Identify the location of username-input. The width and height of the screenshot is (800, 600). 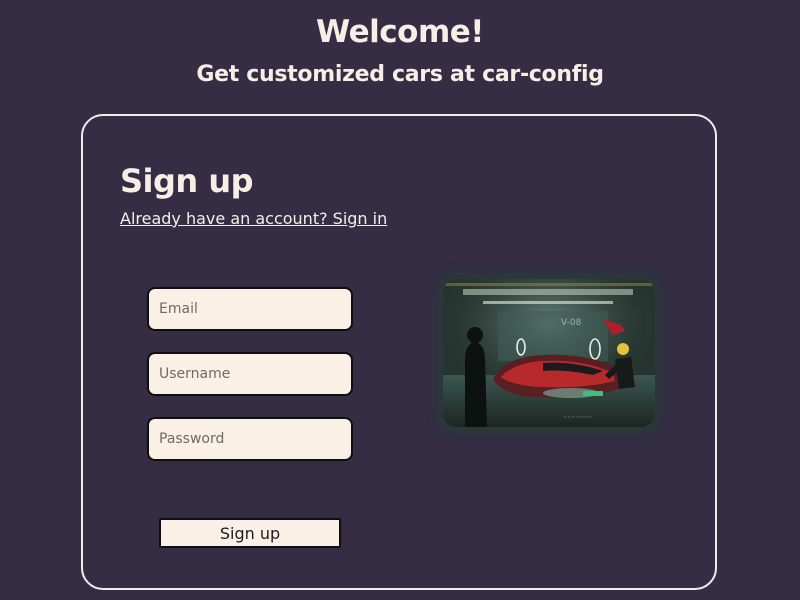
(250, 374).